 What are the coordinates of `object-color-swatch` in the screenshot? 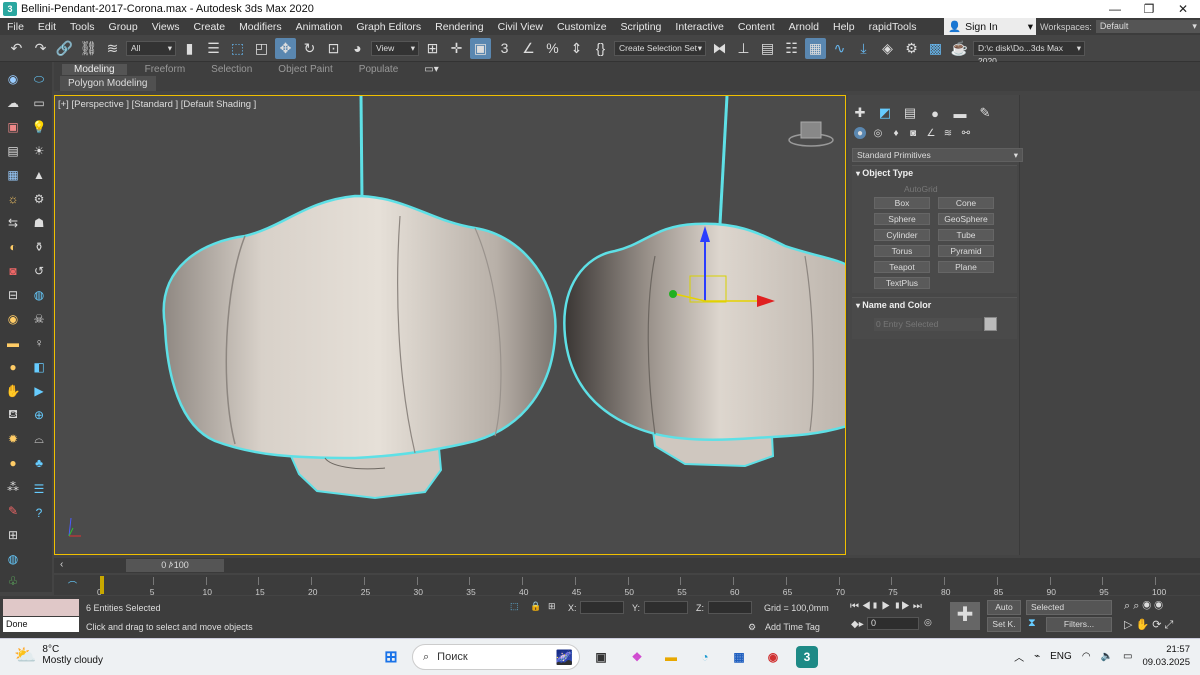 It's located at (990, 324).